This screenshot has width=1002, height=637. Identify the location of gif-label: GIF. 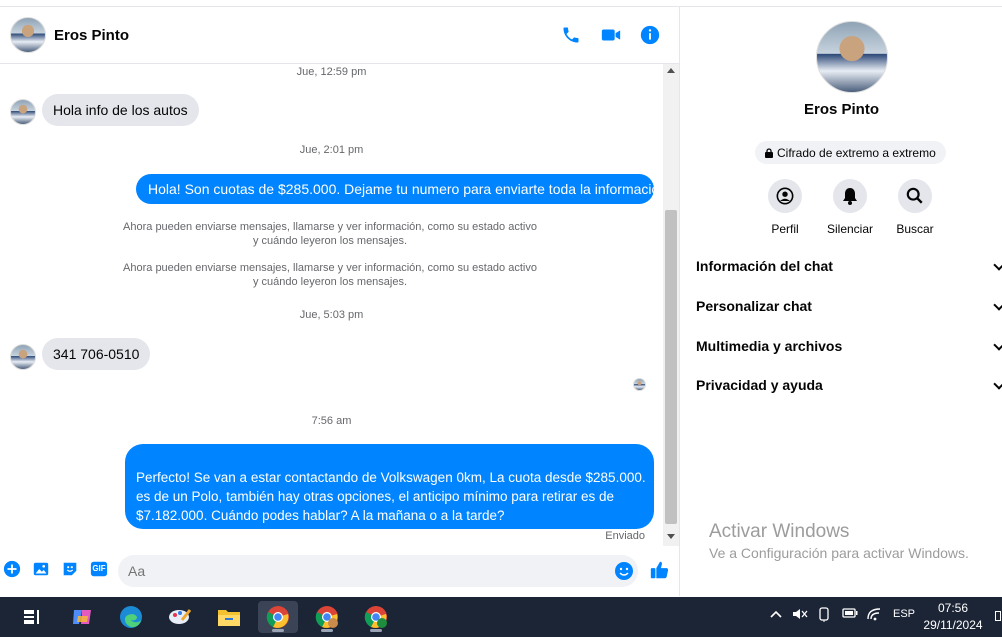
(99, 568).